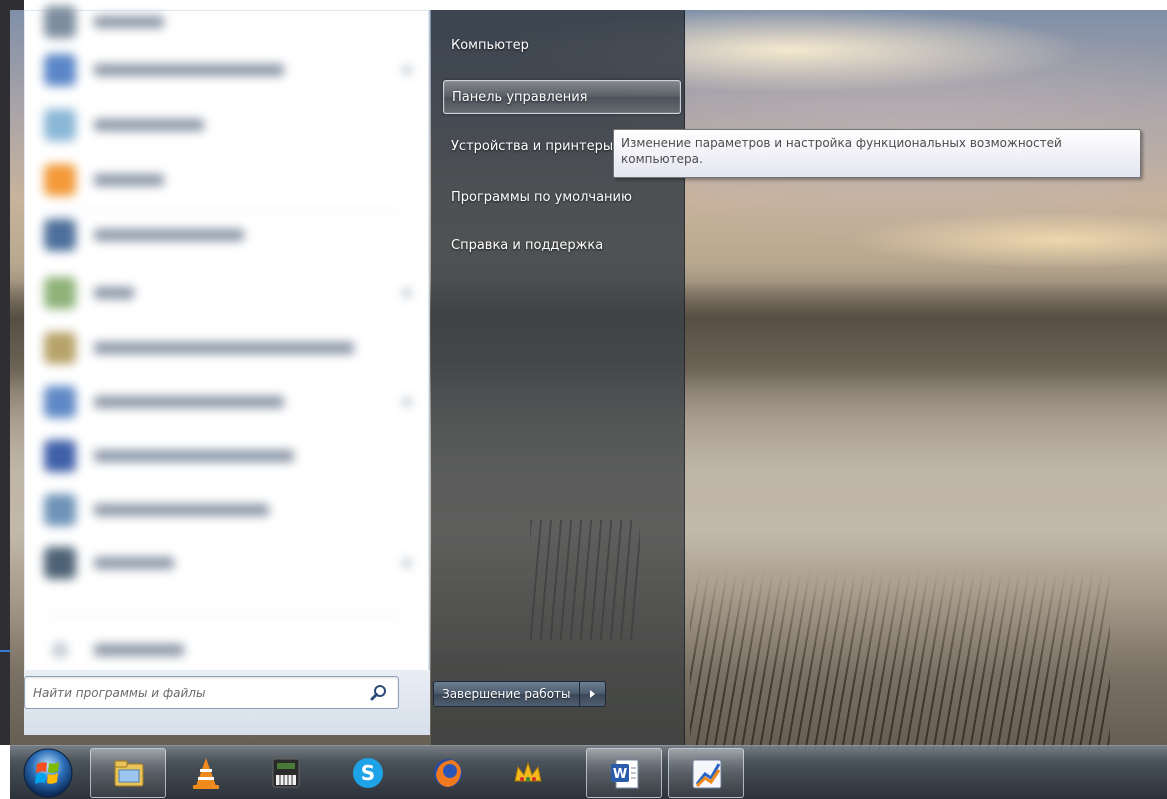 Image resolution: width=1167 pixels, height=799 pixels. I want to click on svg-text: S, so click(368, 773).